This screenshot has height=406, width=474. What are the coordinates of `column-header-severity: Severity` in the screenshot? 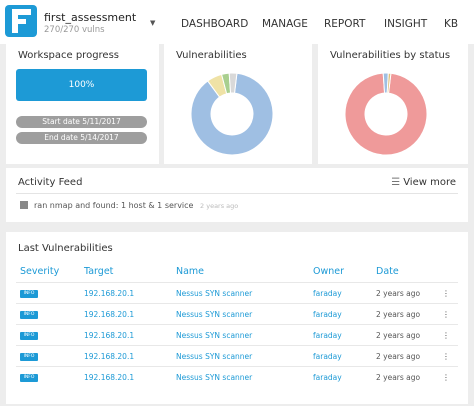 It's located at (39, 271).